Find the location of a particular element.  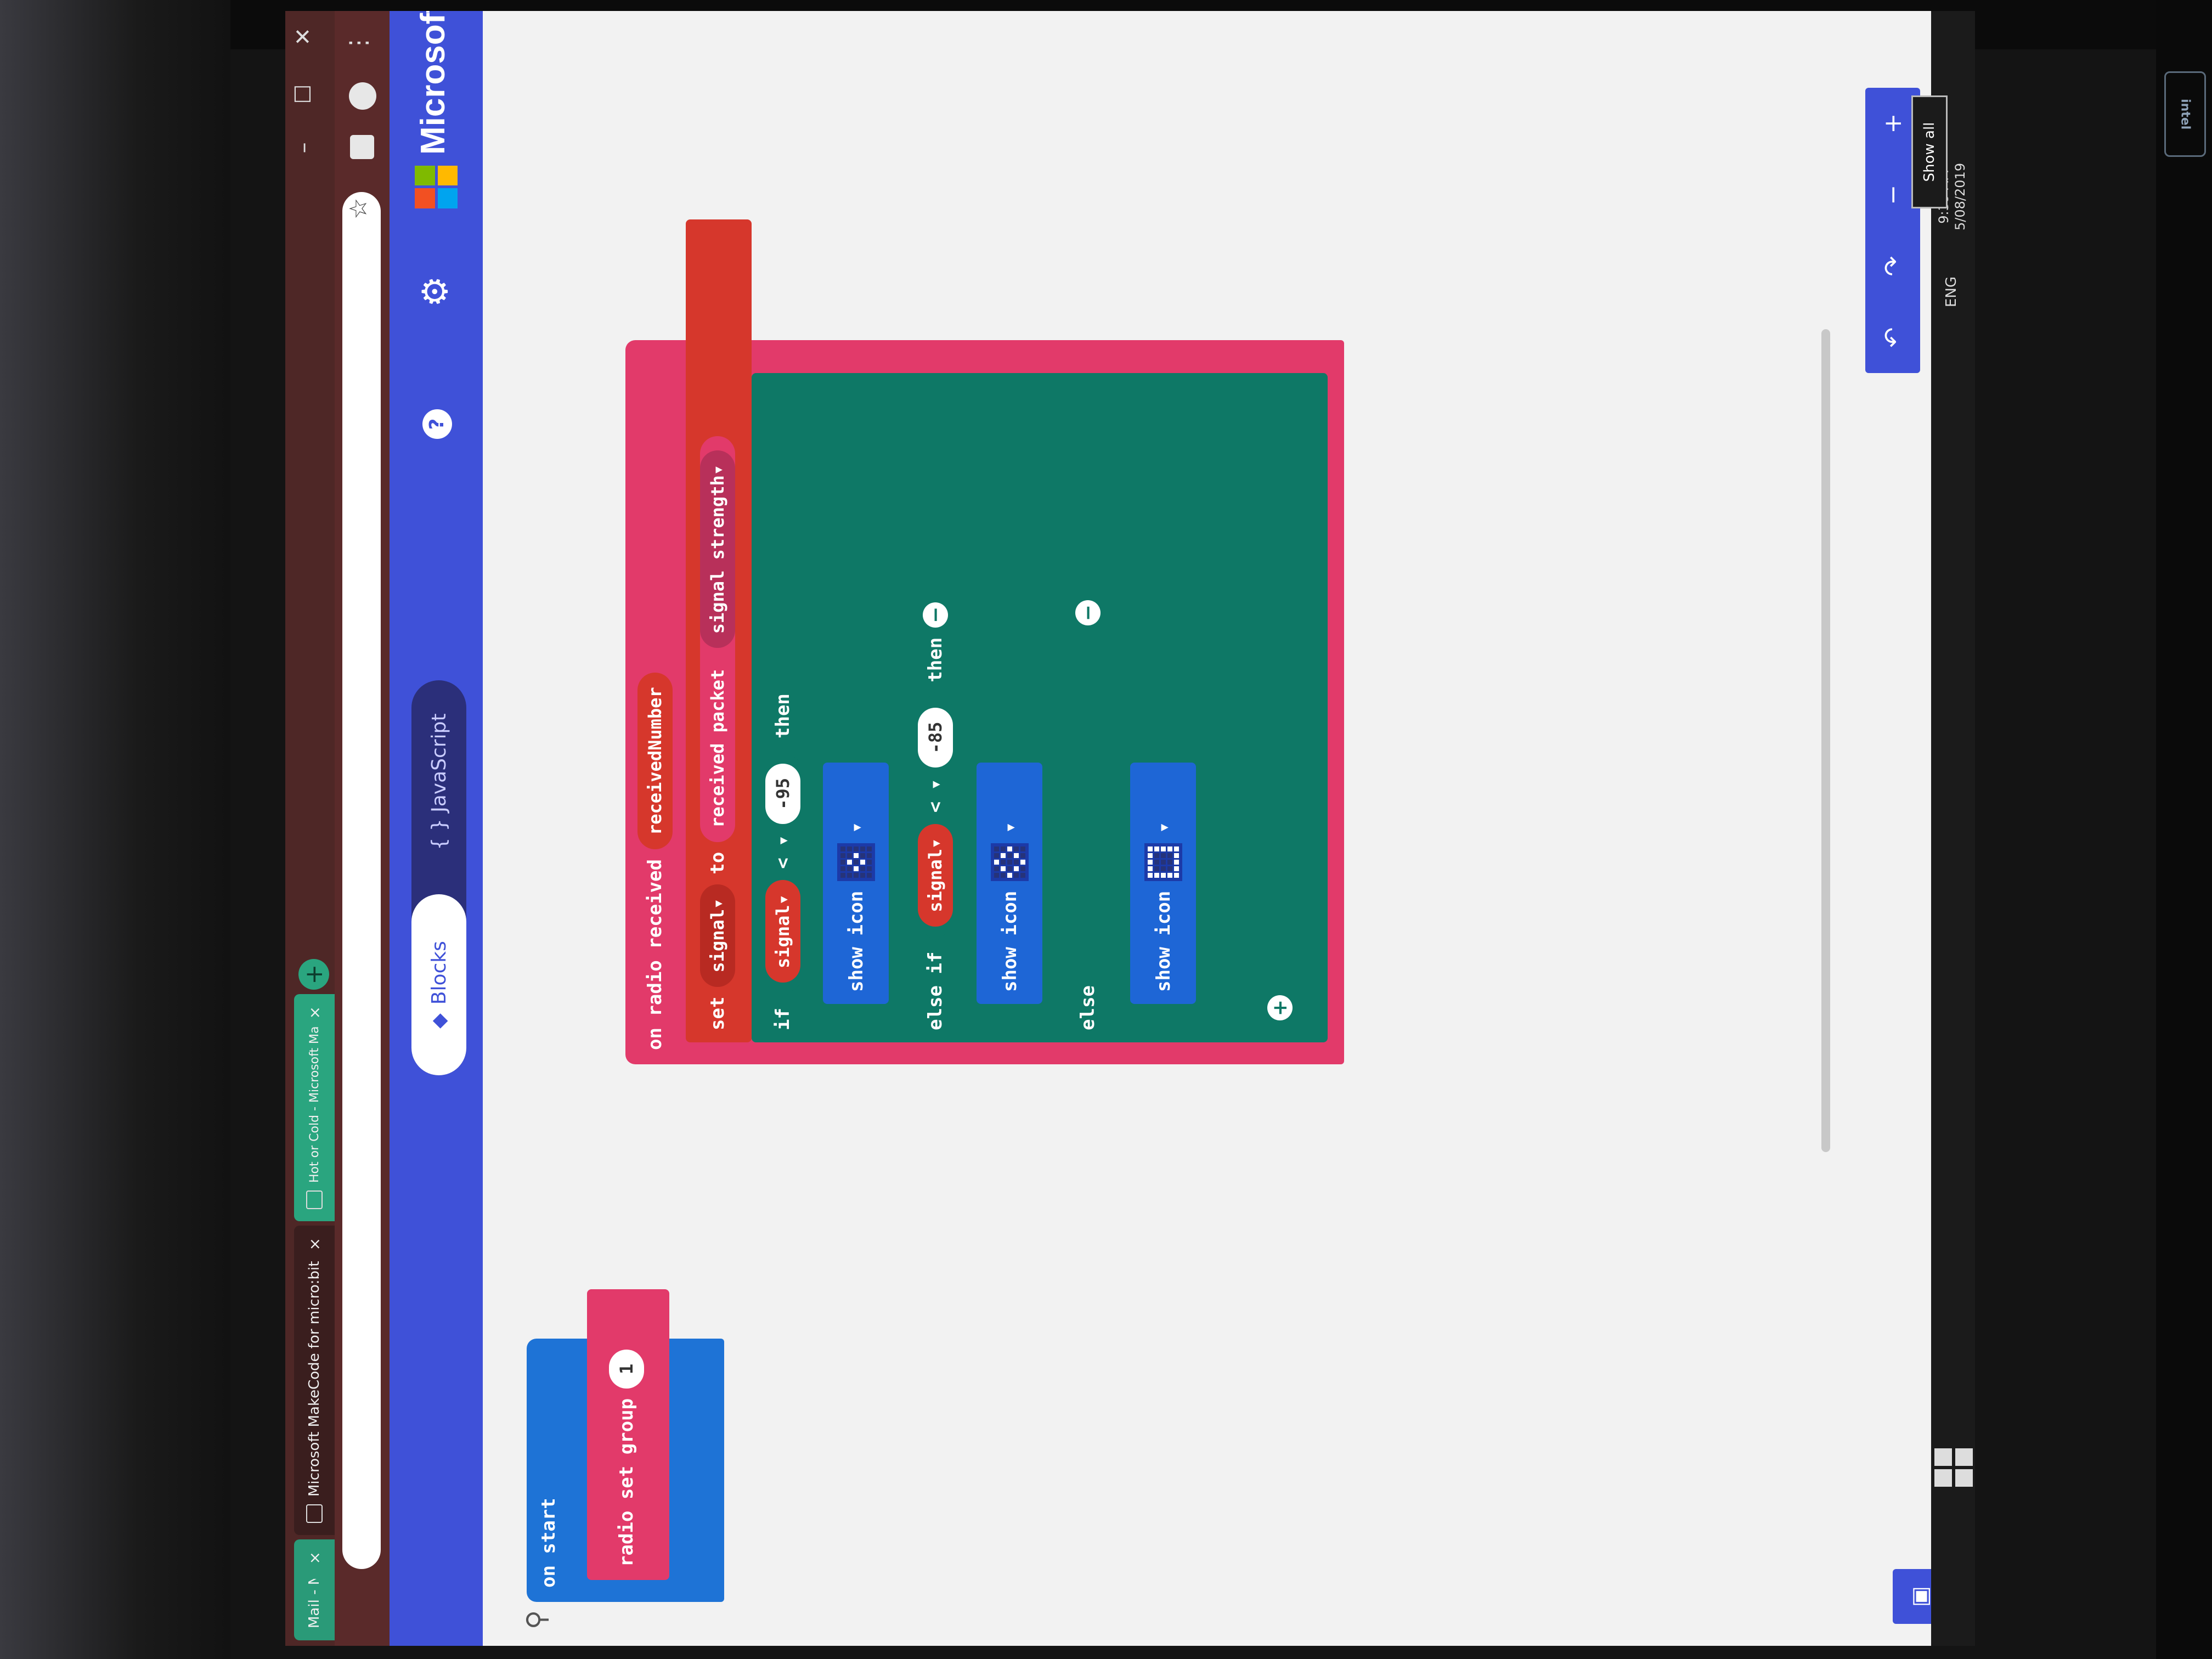

editor-toggle: ◆ Blocks { } JavaScript is located at coordinates (438, 878).